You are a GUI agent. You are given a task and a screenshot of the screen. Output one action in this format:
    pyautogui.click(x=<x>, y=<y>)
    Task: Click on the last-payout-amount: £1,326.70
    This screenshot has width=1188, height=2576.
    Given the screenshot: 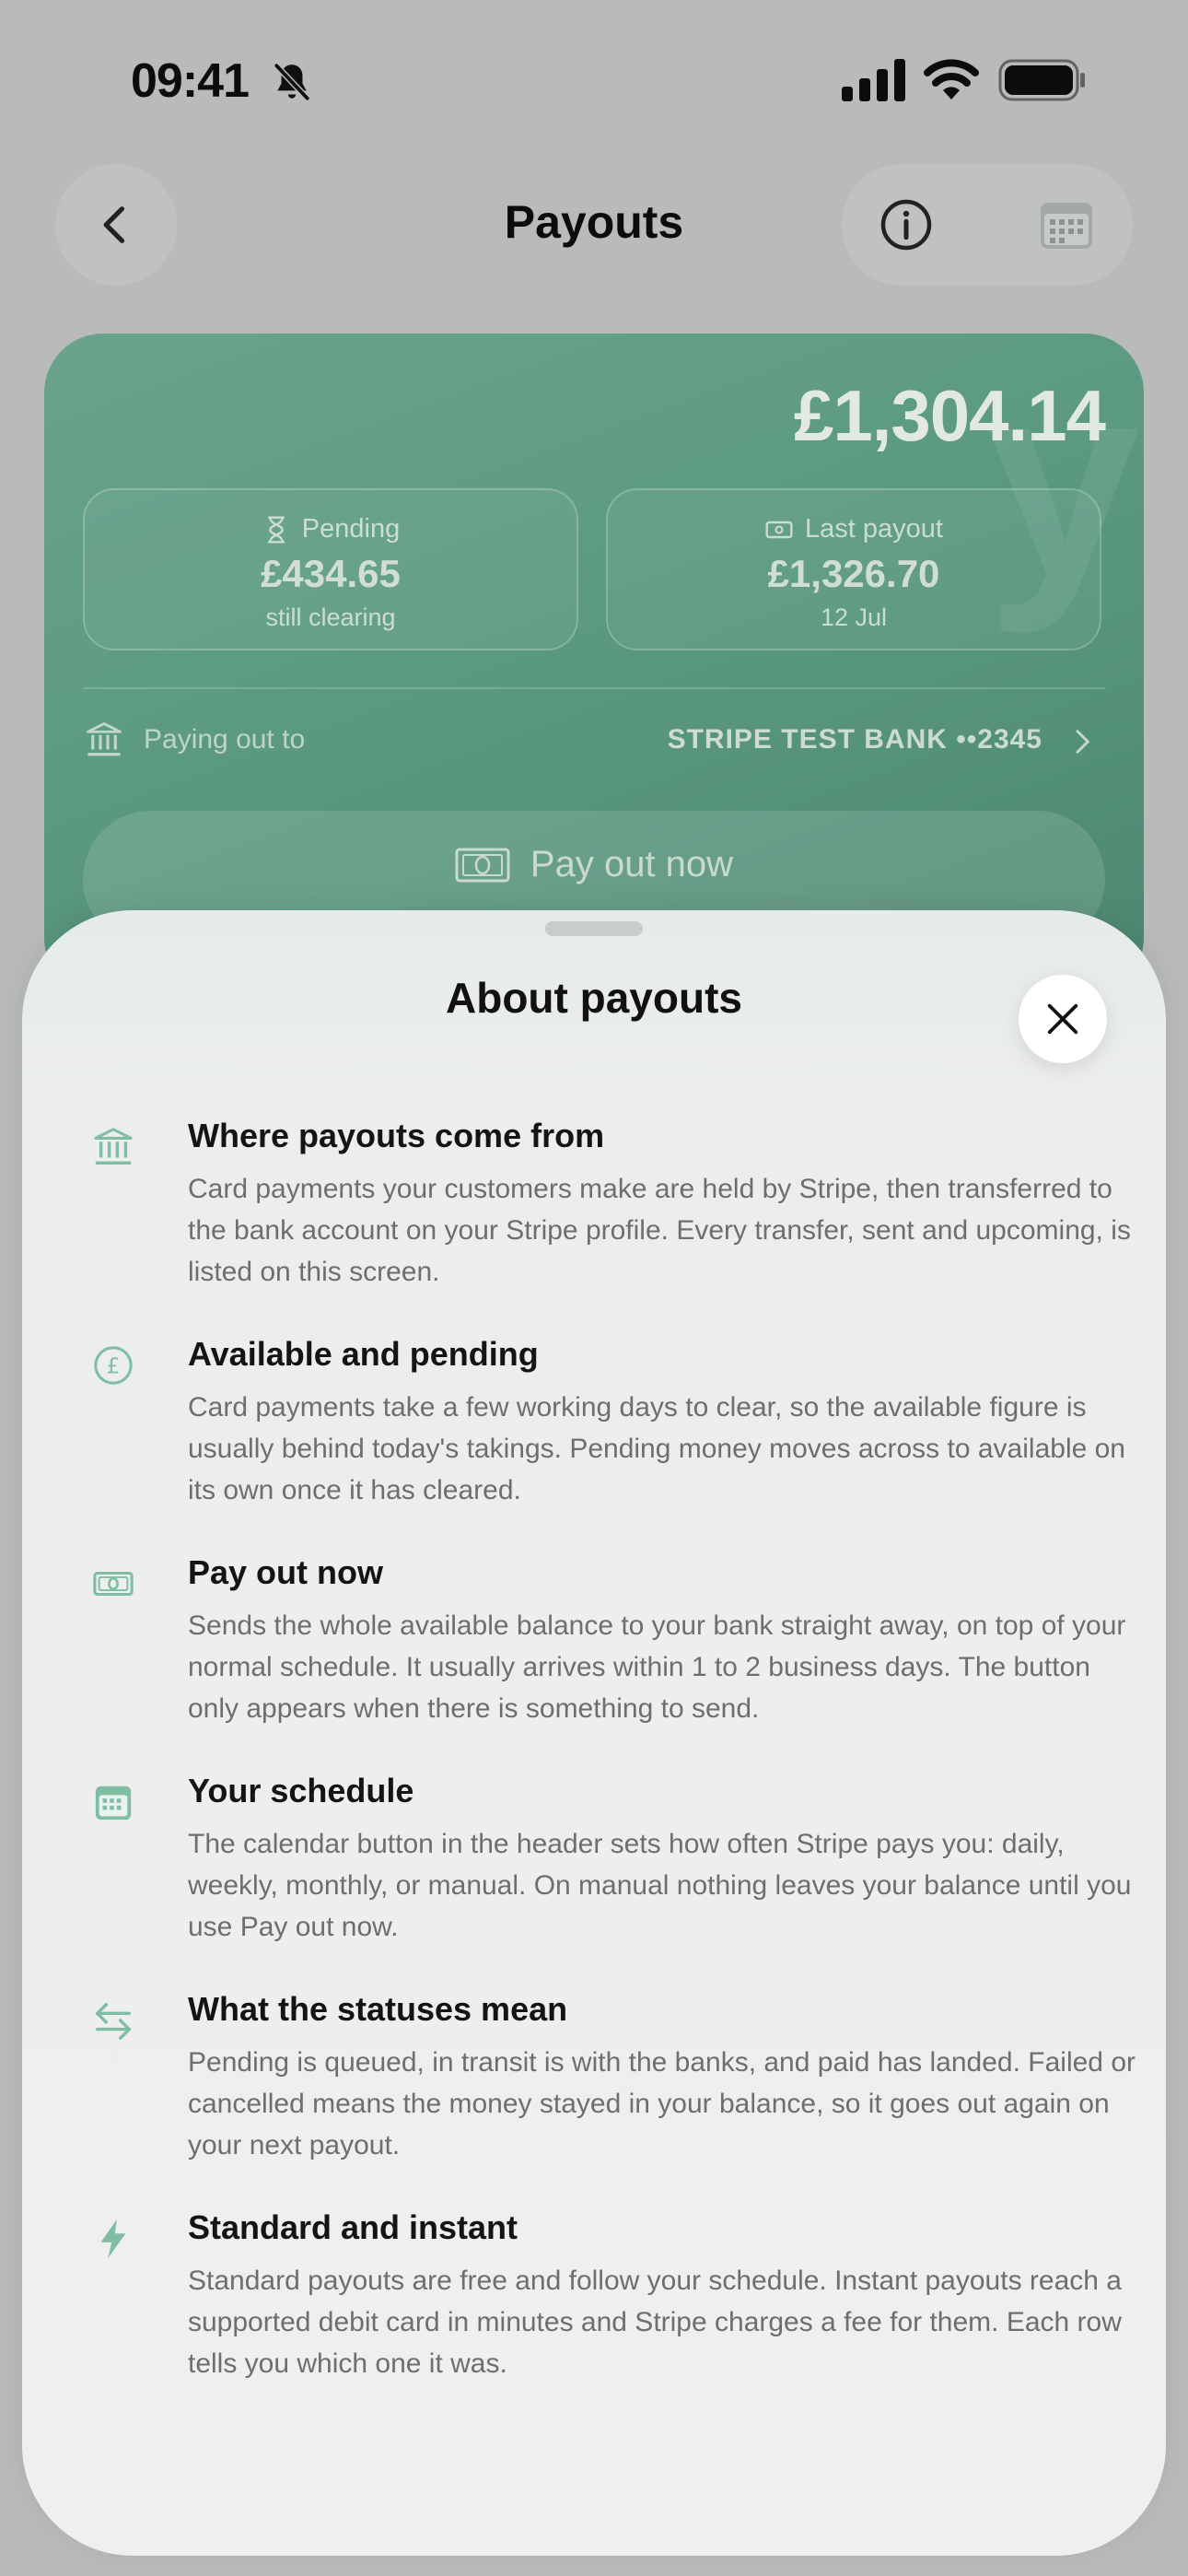 What is the action you would take?
    pyautogui.click(x=853, y=573)
    